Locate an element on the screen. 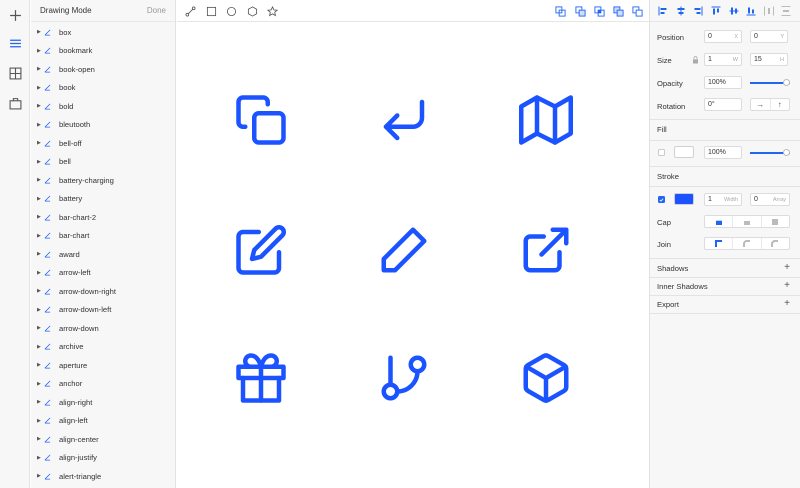  miter-join-icon is located at coordinates (719, 243).